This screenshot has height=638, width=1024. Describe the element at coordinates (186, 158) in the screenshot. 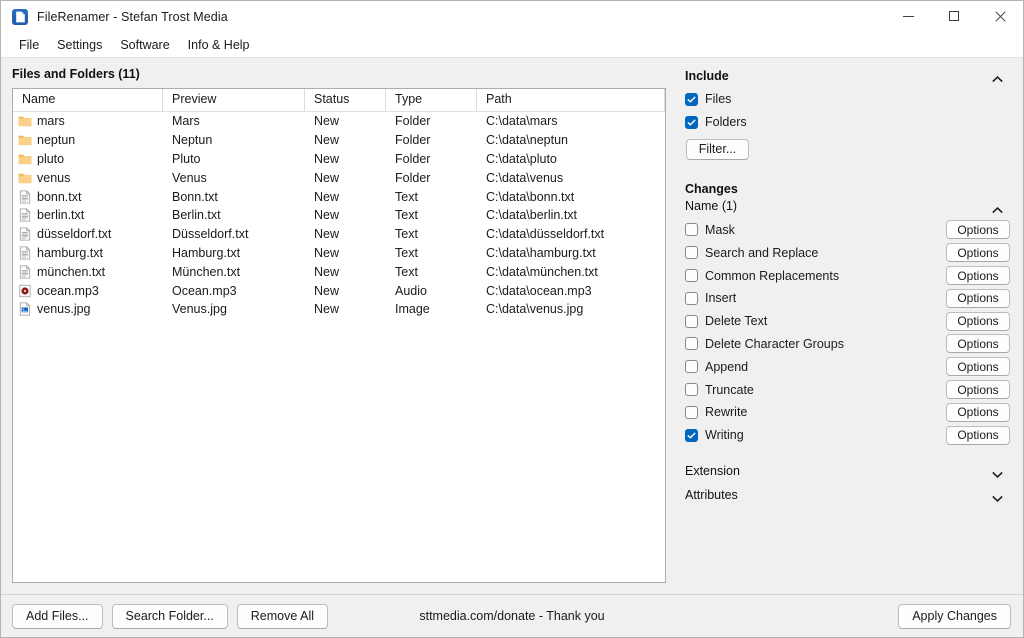

I see `cell-preview: Pluto` at that location.